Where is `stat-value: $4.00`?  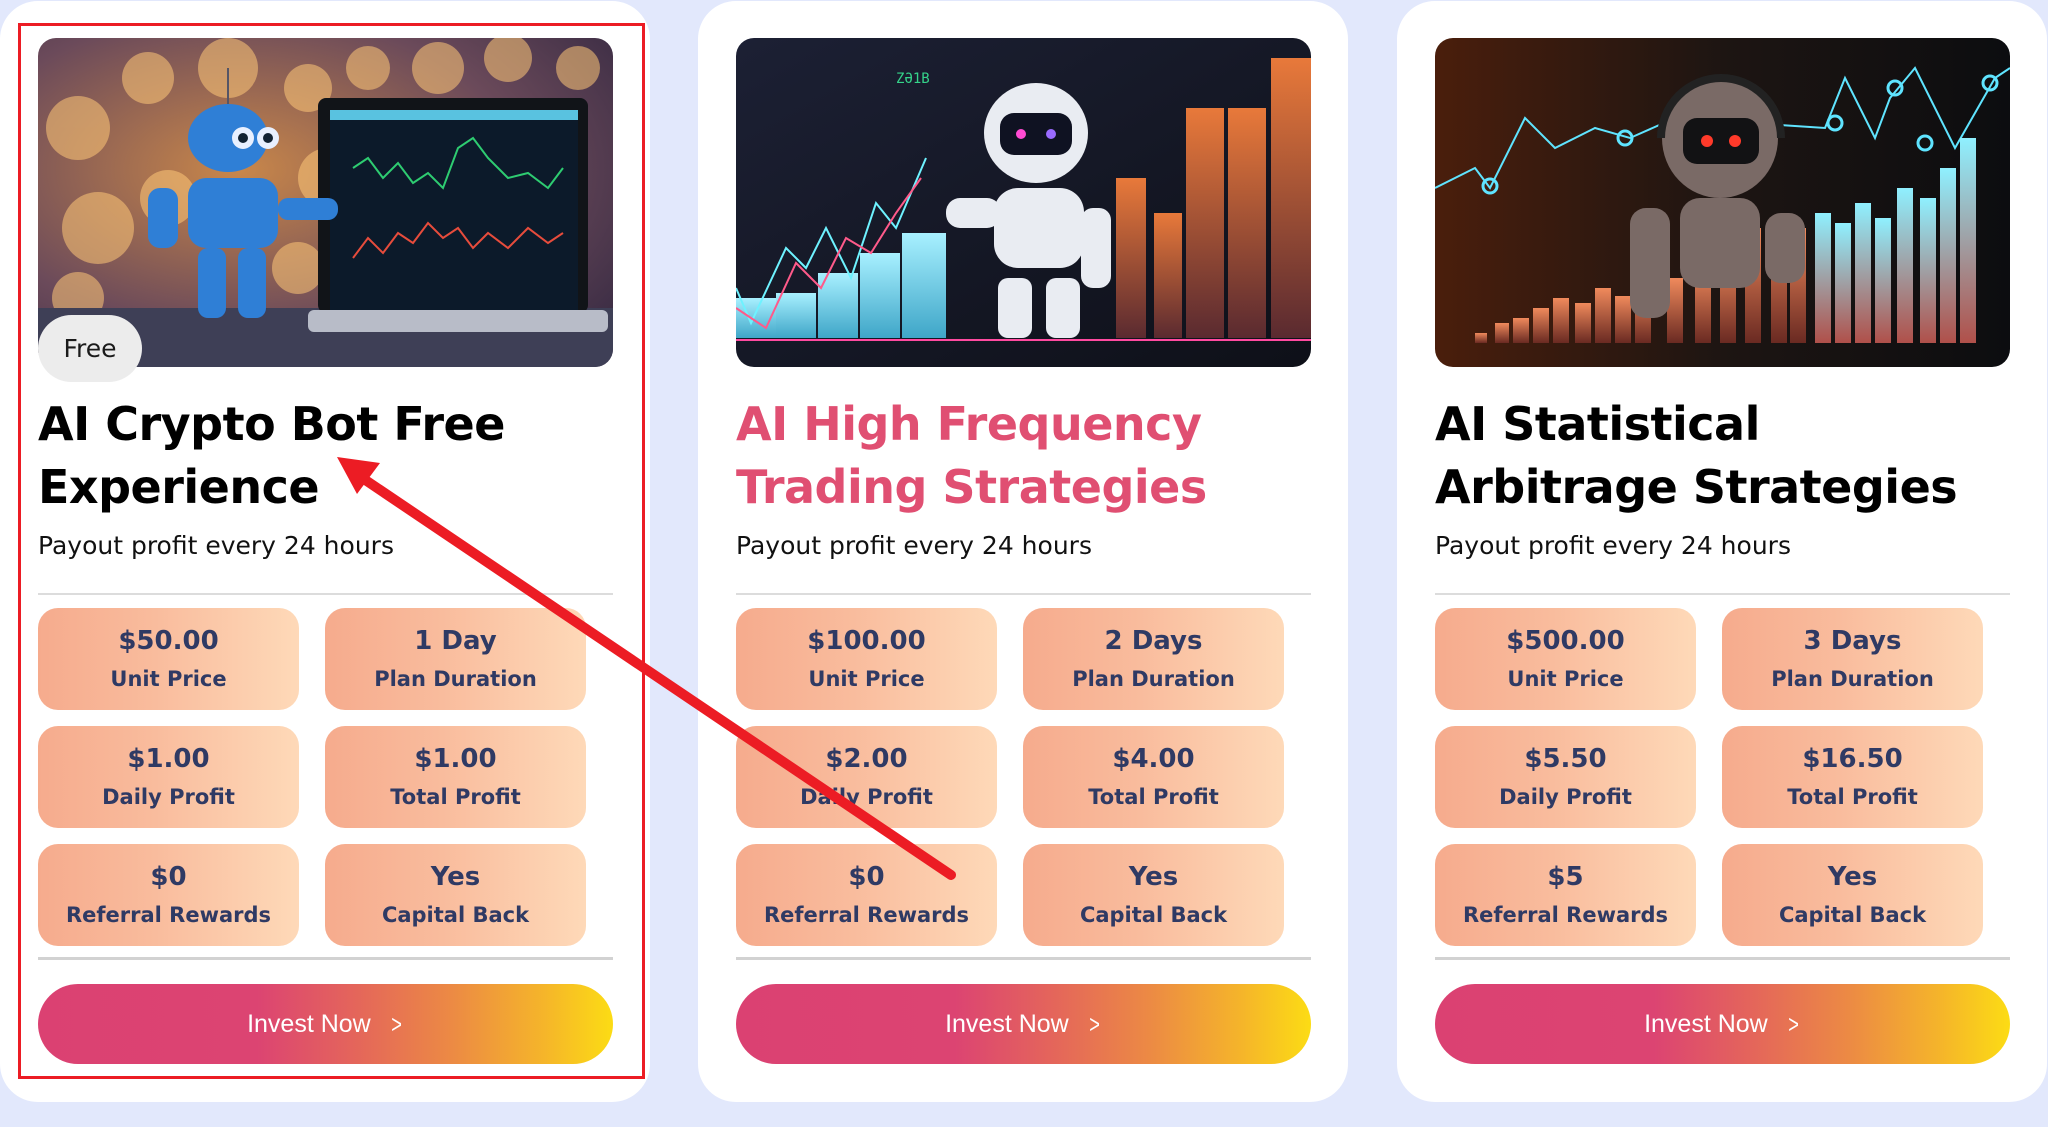
stat-value: $4.00 is located at coordinates (1153, 759).